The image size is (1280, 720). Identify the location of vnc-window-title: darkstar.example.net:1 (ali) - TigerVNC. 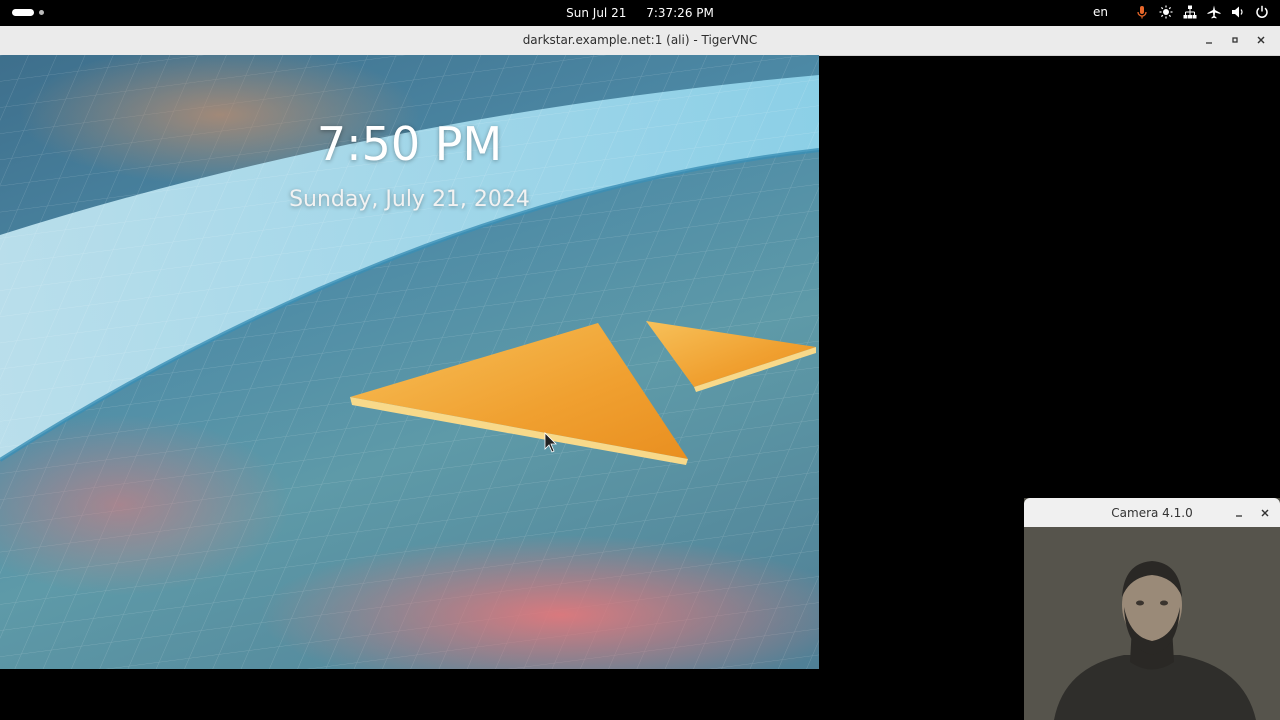
(640, 40).